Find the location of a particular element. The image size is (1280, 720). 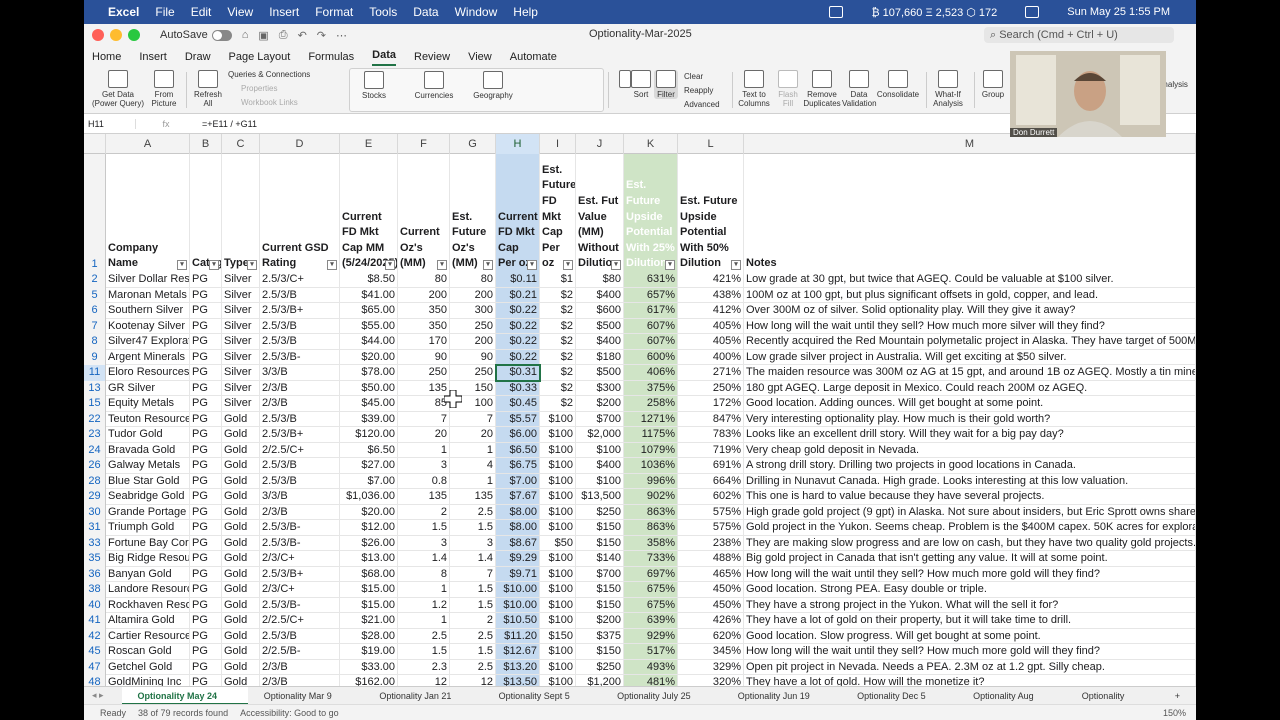

table-cell: $13.20 is located at coordinates (518, 667).